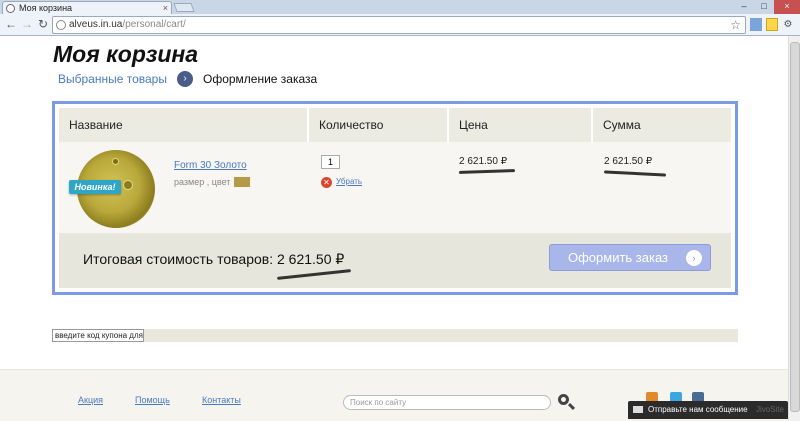  I want to click on quantity-input, so click(330, 162).